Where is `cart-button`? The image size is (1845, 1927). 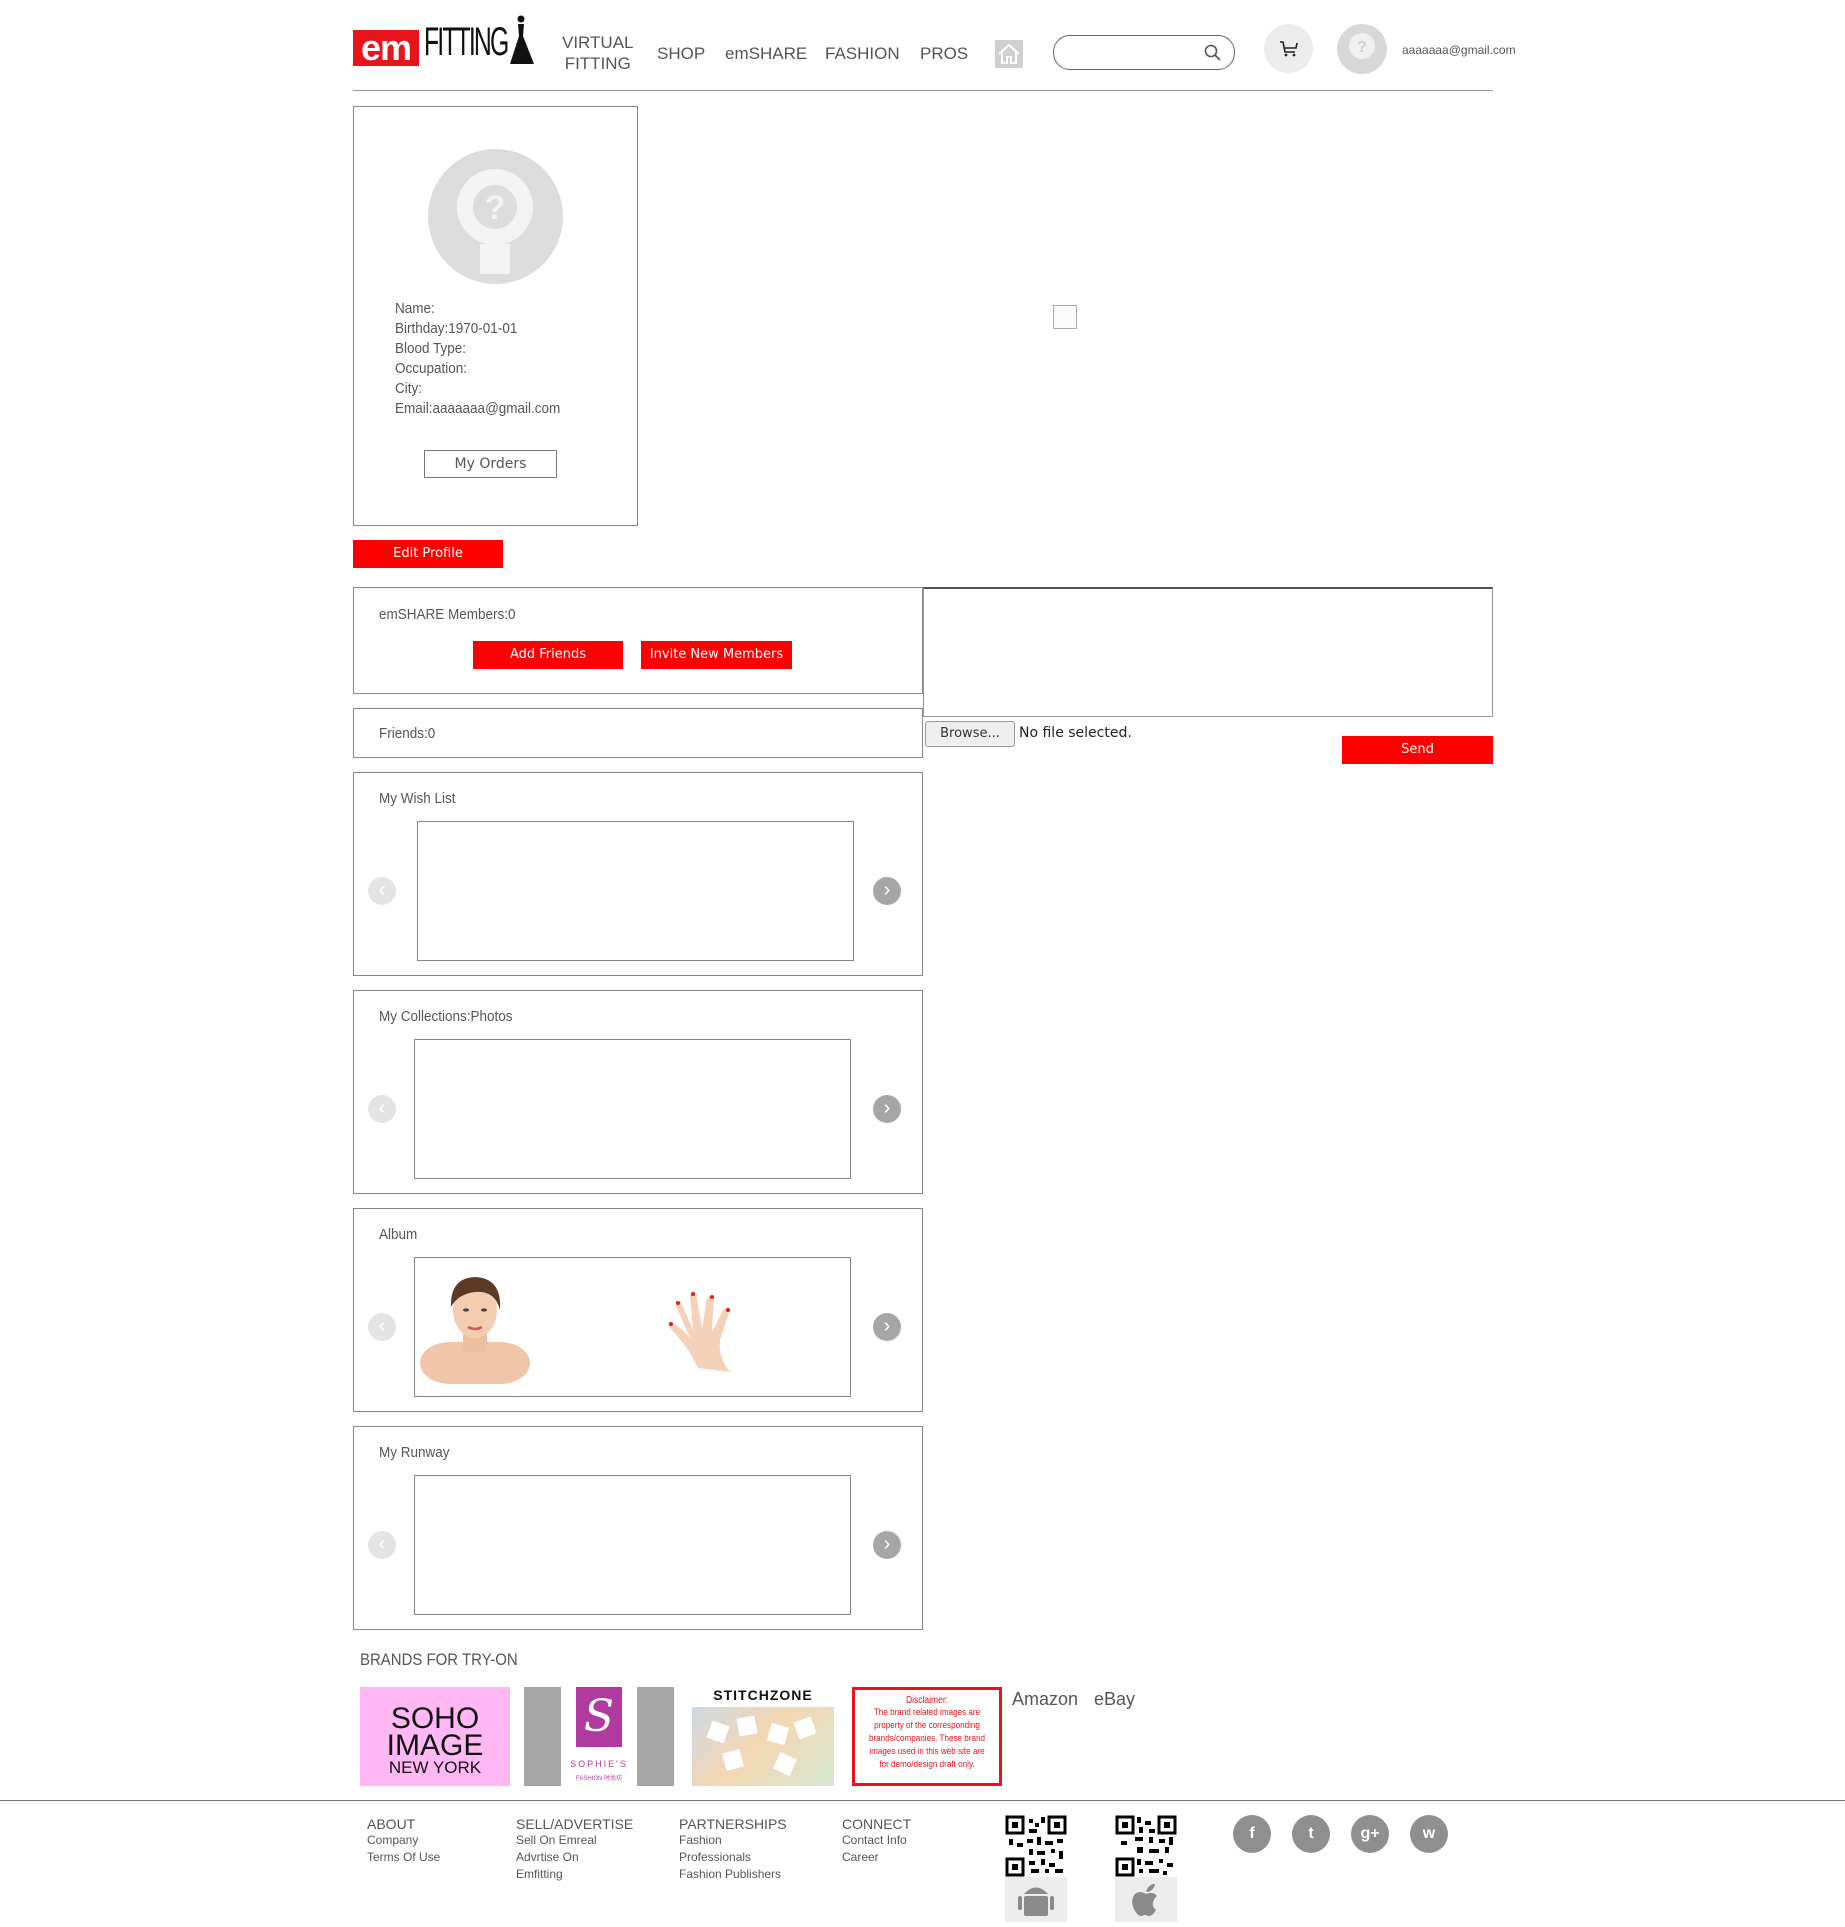
cart-button is located at coordinates (1288, 48).